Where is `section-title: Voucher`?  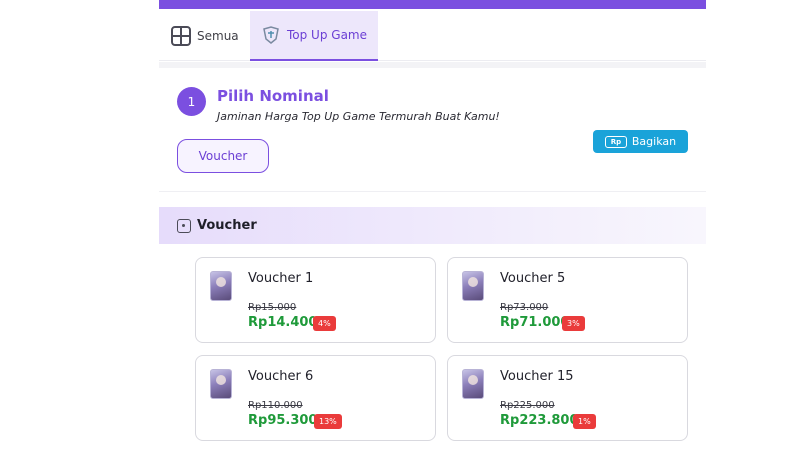 section-title: Voucher is located at coordinates (227, 225).